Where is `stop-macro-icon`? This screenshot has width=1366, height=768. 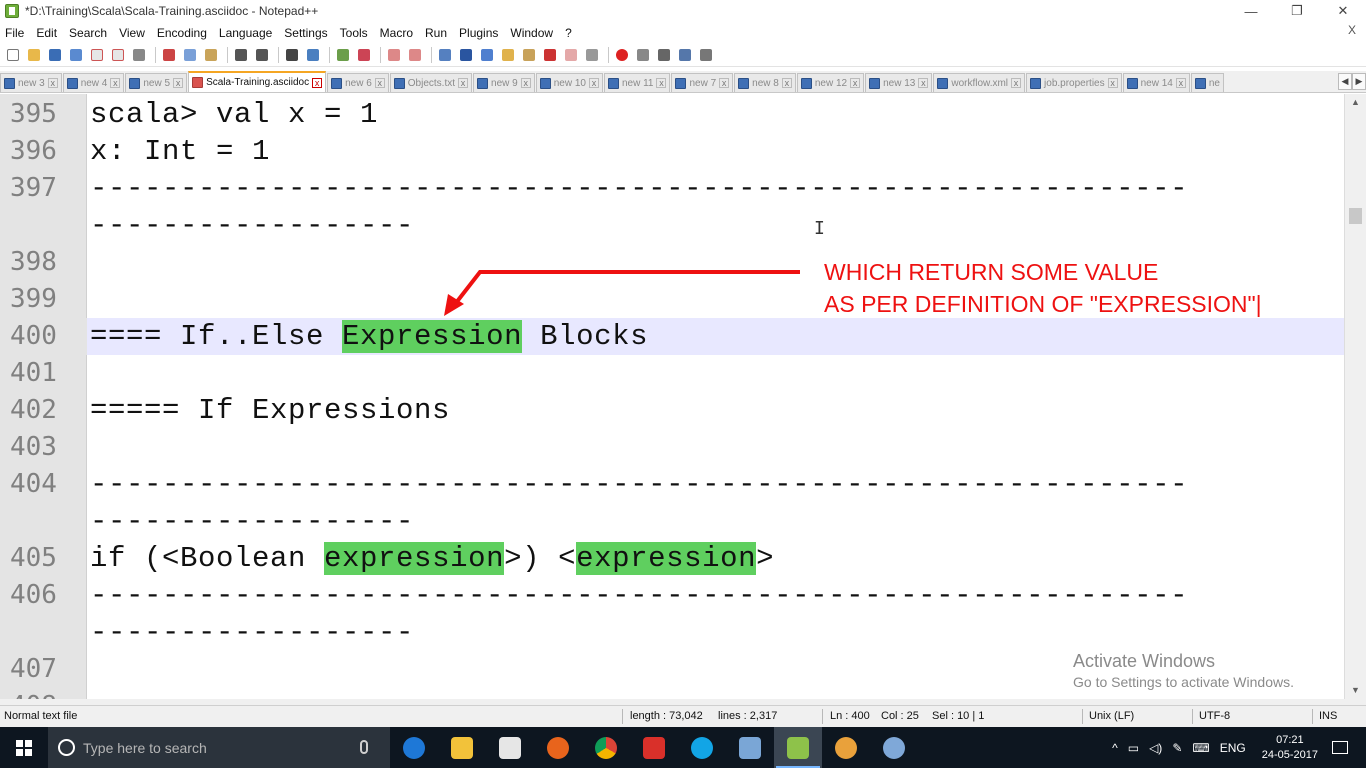 stop-macro-icon is located at coordinates (642, 54).